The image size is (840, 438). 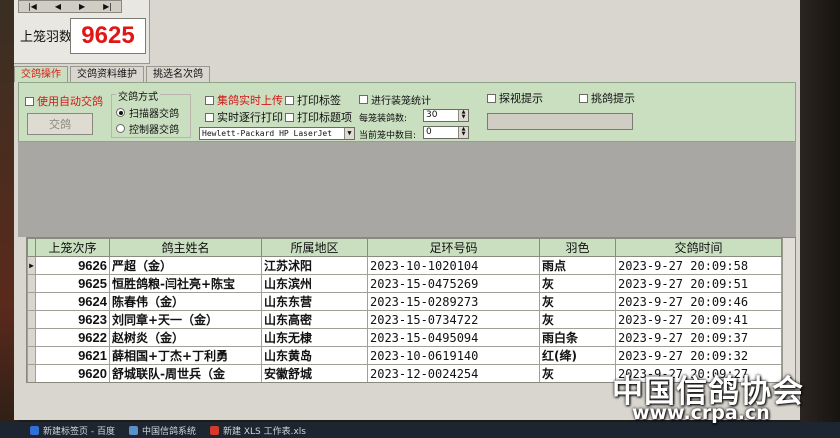 I want to click on pigeon-count-value: 9625, so click(x=108, y=36).